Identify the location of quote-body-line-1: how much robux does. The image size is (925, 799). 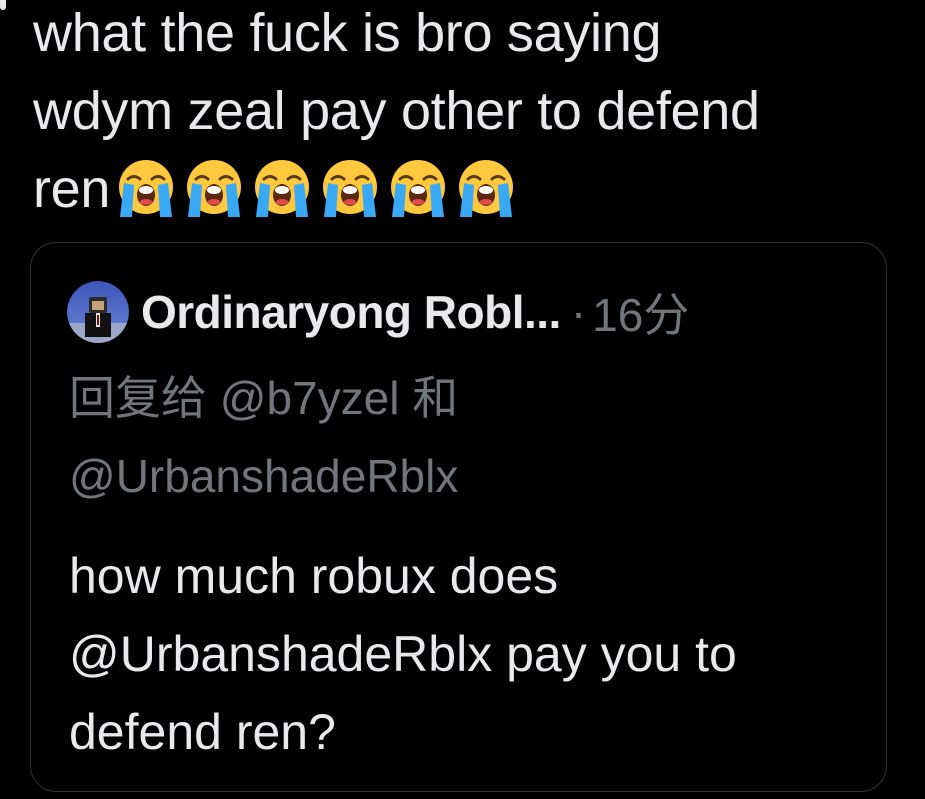
(314, 576).